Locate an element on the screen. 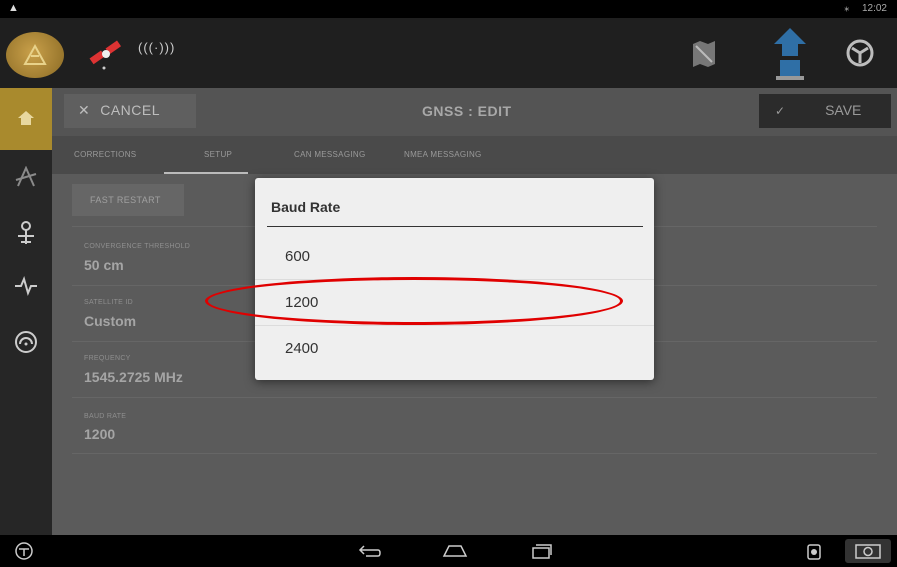  pulse-icon is located at coordinates (26, 286).